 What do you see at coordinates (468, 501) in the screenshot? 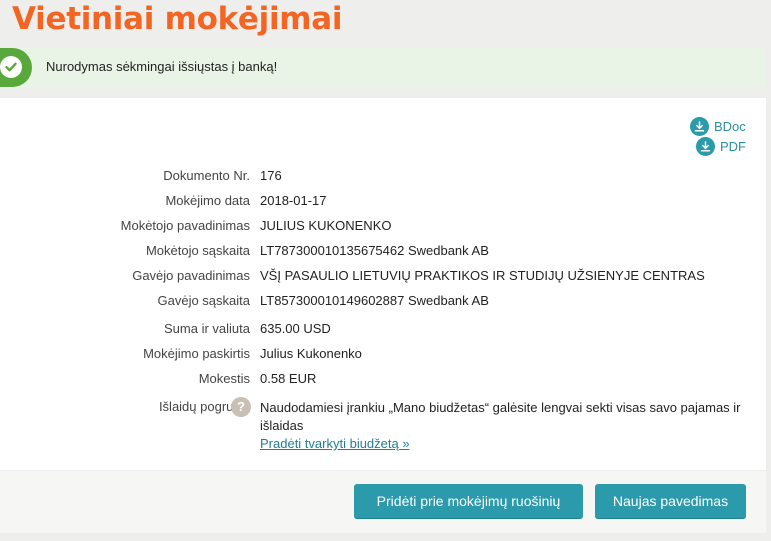
I see `add-to-templates-button: Pridėti prie mokėjimų ruošinių` at bounding box center [468, 501].